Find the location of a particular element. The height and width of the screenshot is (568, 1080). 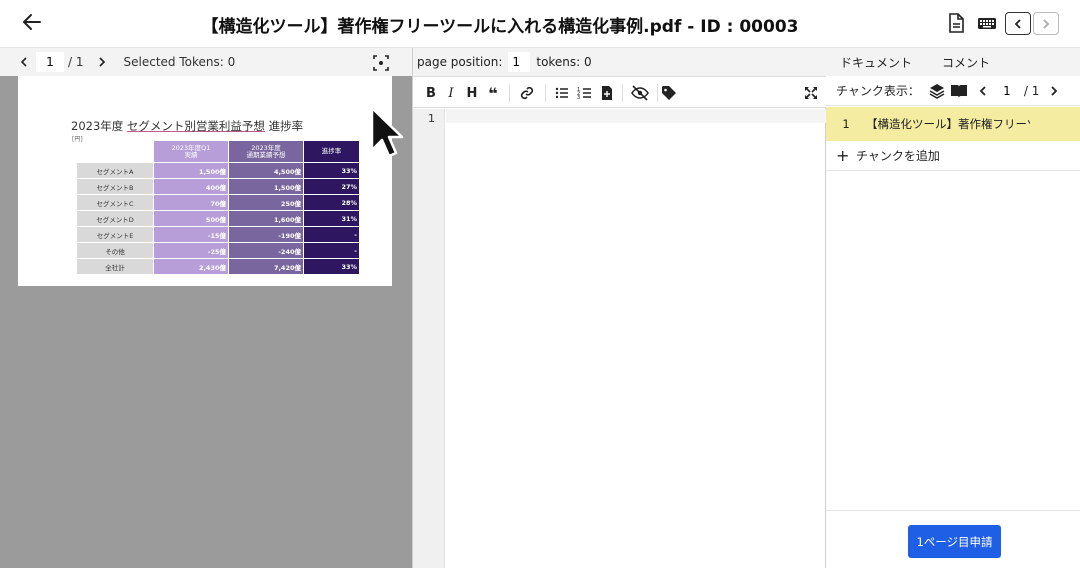

preview-toggle-icon is located at coordinates (640, 93).